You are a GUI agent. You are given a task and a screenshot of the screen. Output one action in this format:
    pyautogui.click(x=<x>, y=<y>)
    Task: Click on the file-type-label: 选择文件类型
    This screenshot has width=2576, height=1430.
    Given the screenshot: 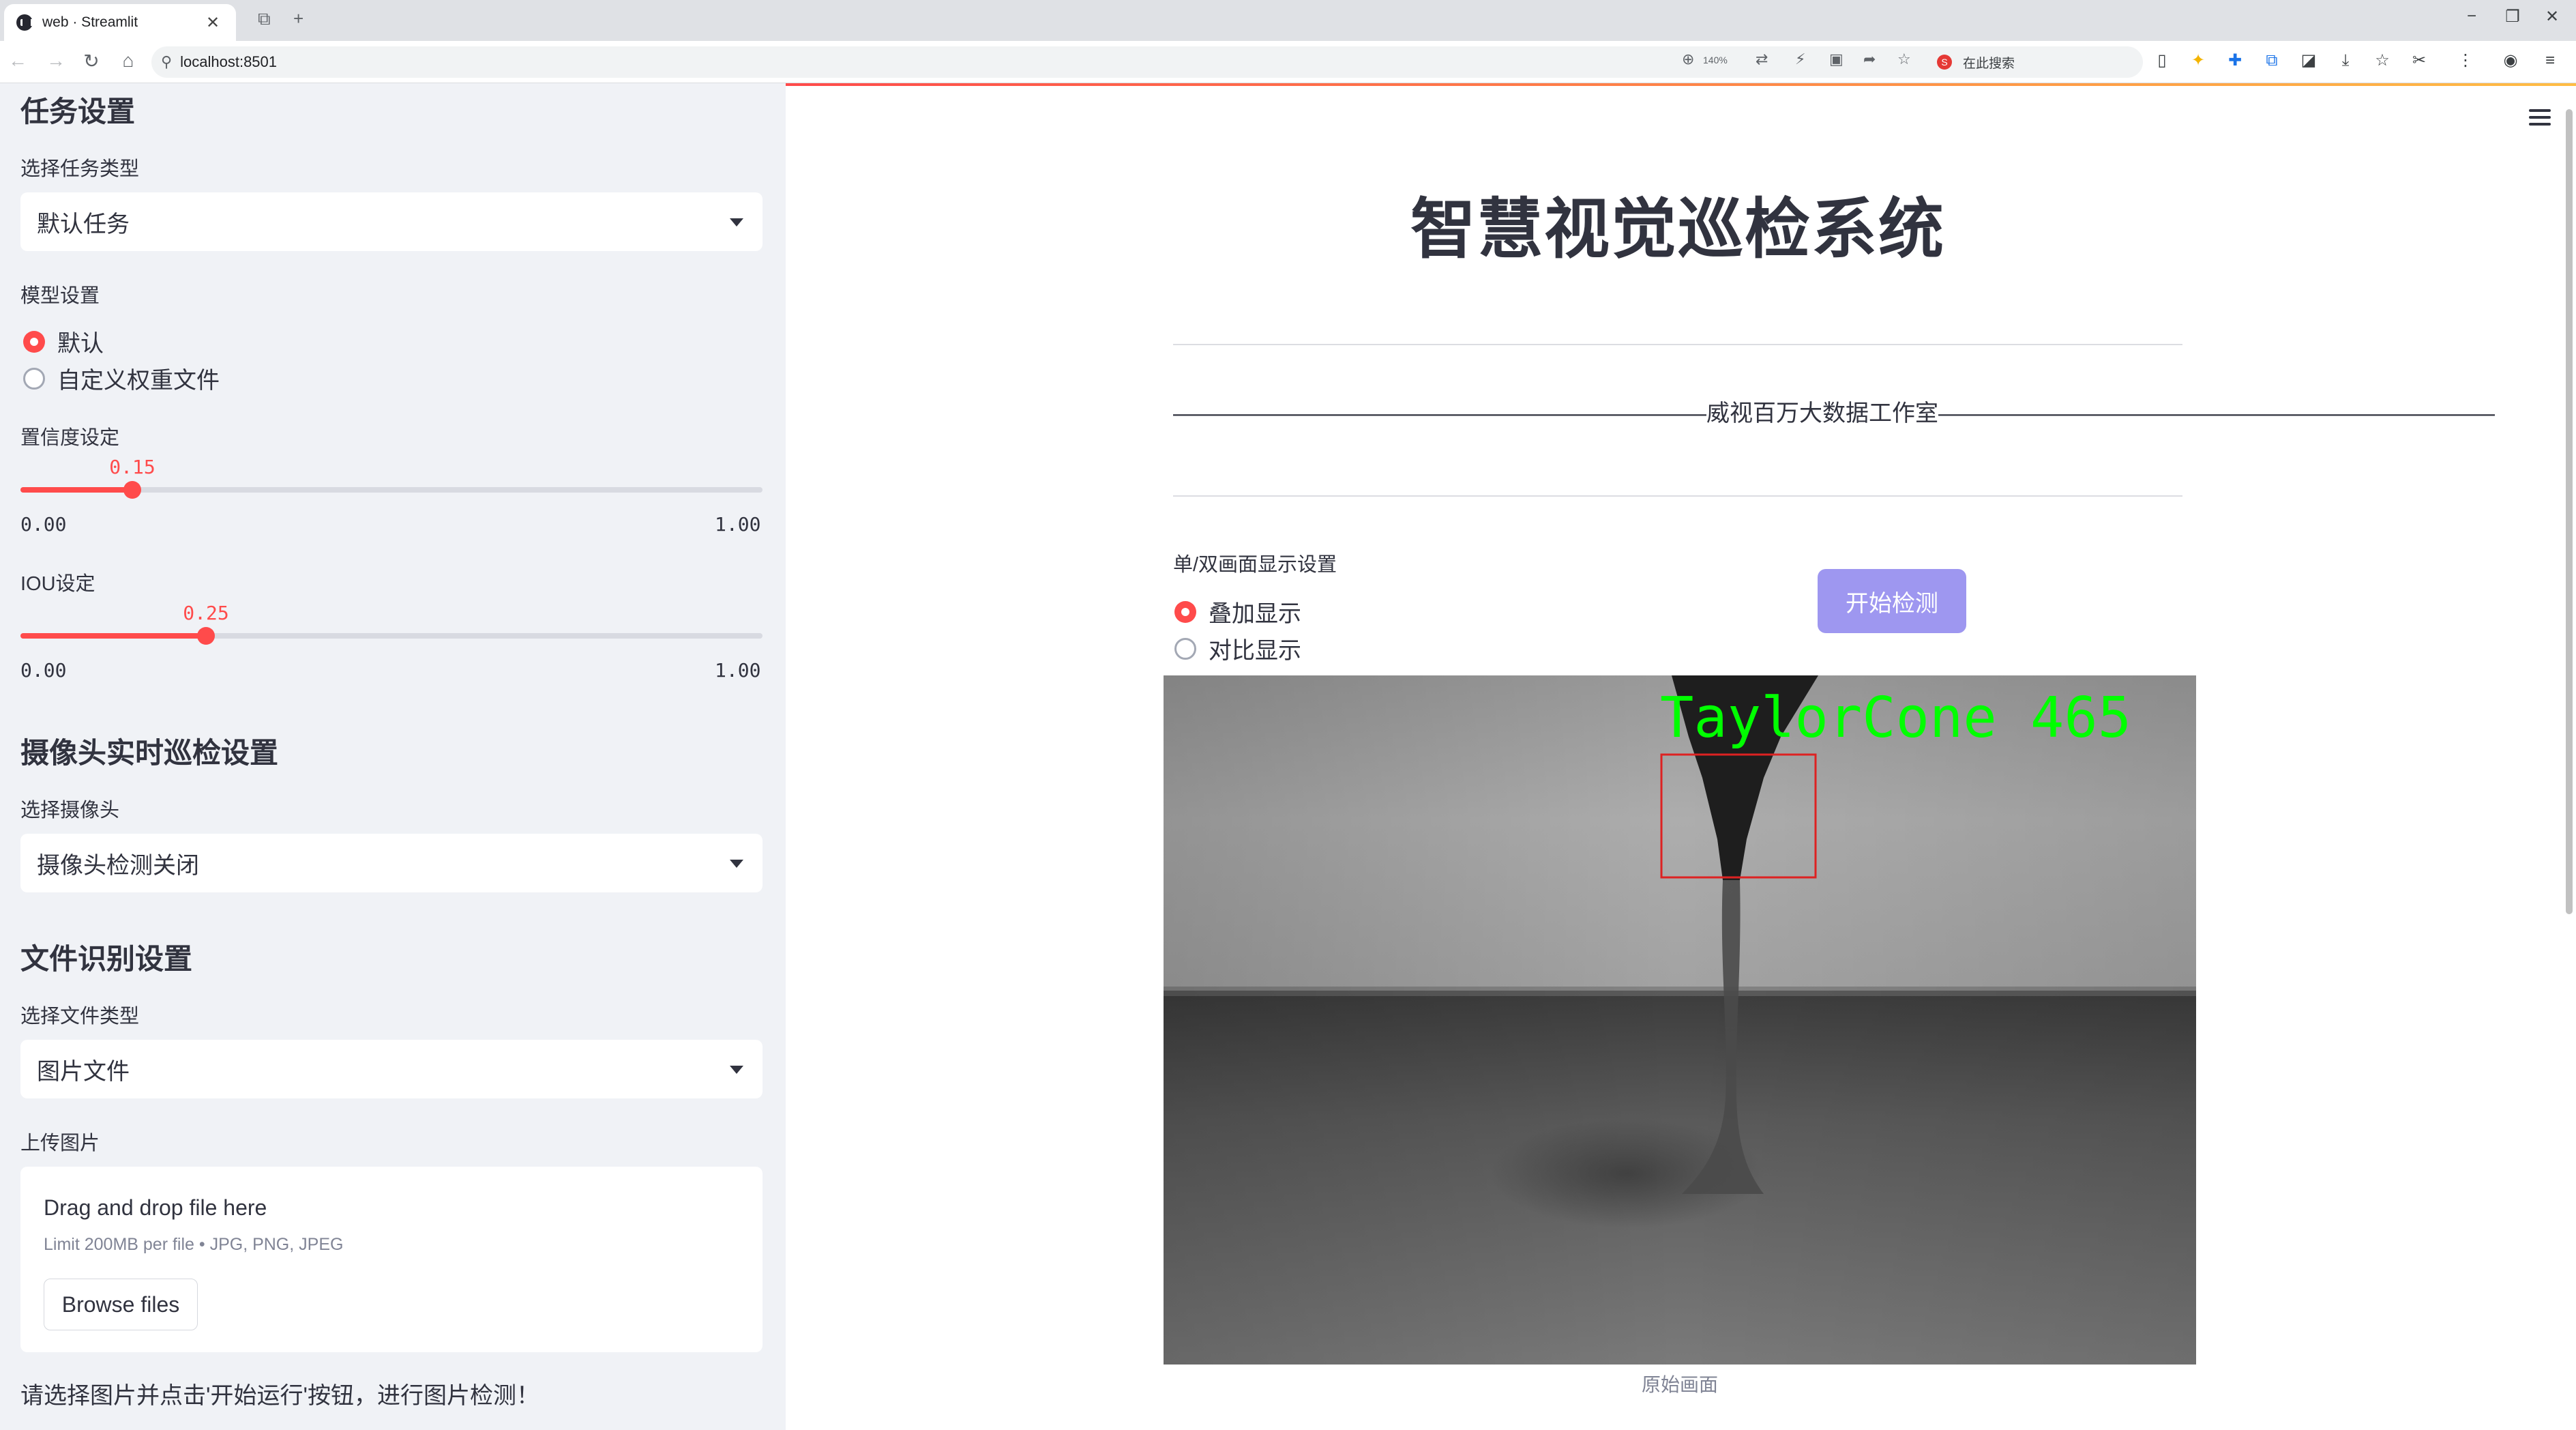 What is the action you would take?
    pyautogui.click(x=80, y=1017)
    